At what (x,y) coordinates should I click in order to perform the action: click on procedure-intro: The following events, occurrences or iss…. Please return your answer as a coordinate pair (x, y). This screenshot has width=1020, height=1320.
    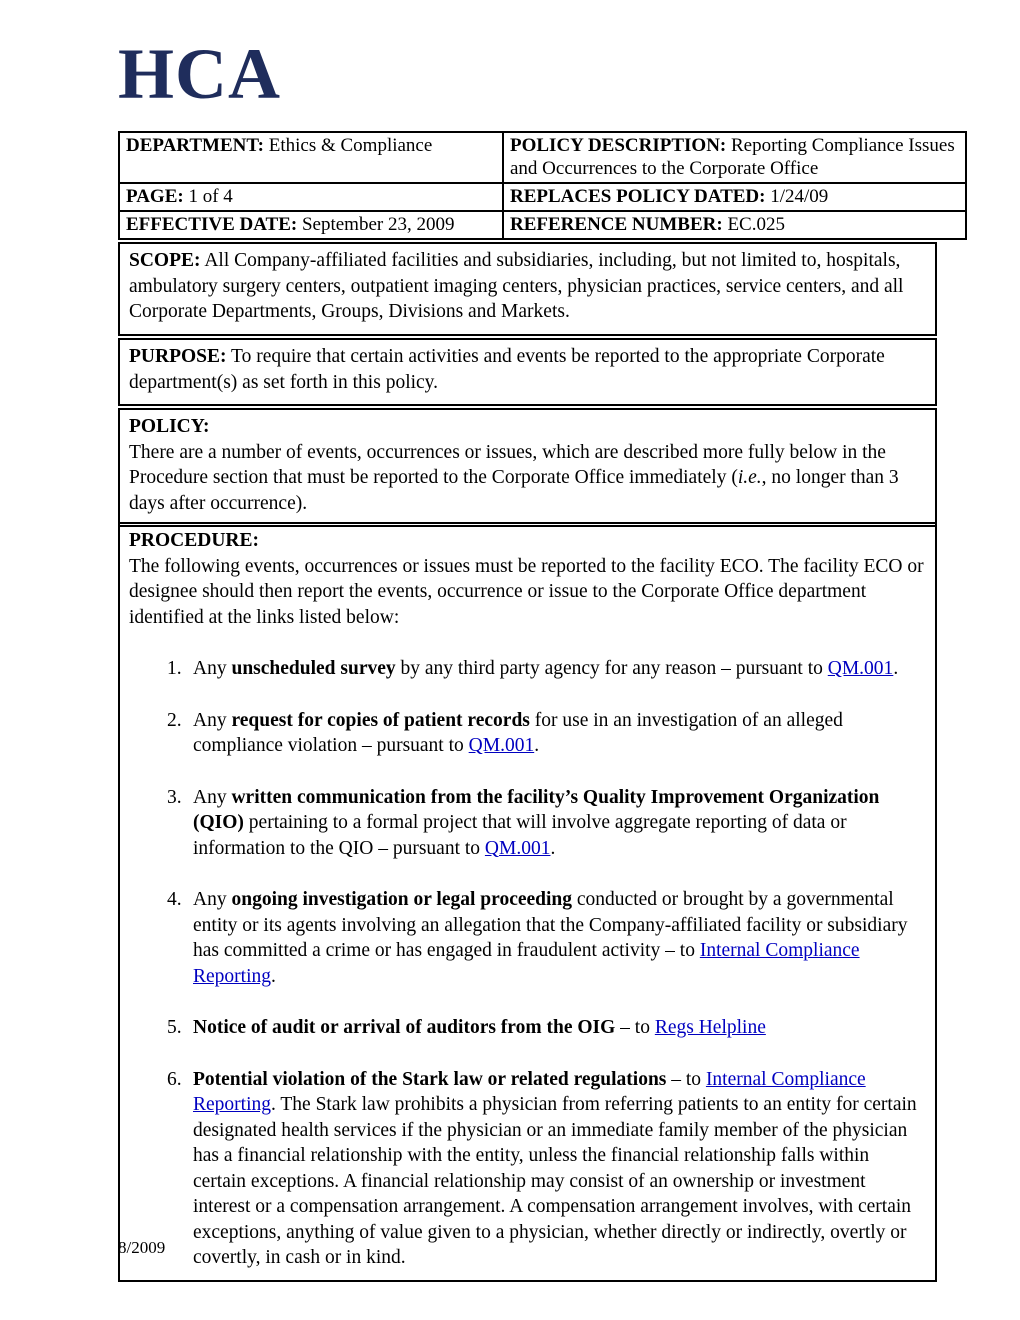
    Looking at the image, I should click on (526, 591).